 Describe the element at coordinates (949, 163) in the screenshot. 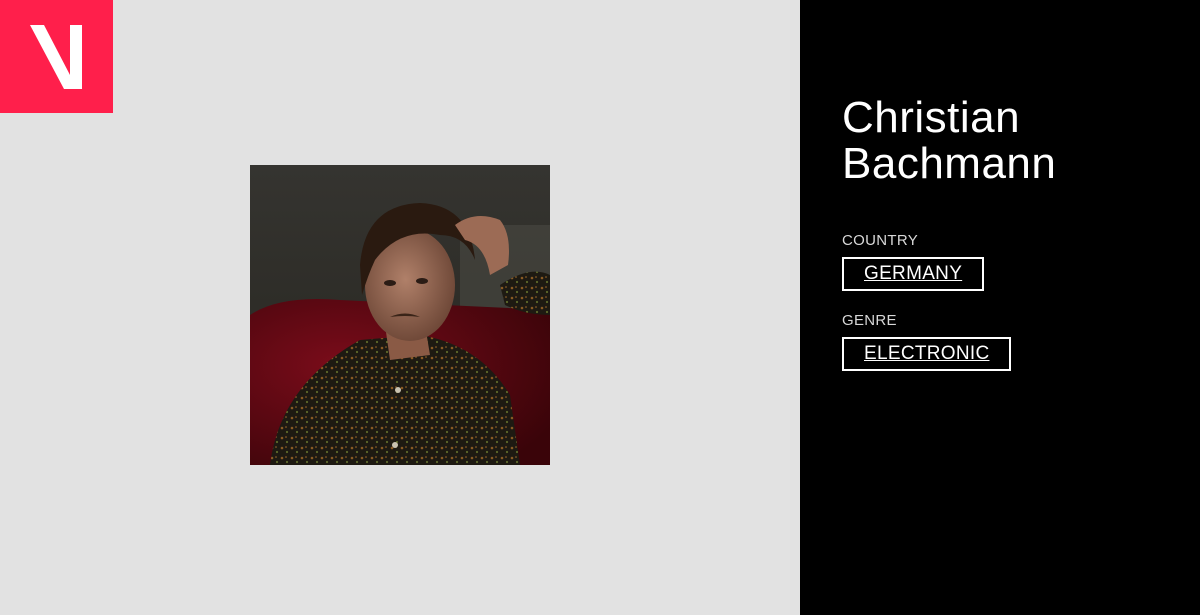

I see `artist-last-name: Bachmann` at that location.